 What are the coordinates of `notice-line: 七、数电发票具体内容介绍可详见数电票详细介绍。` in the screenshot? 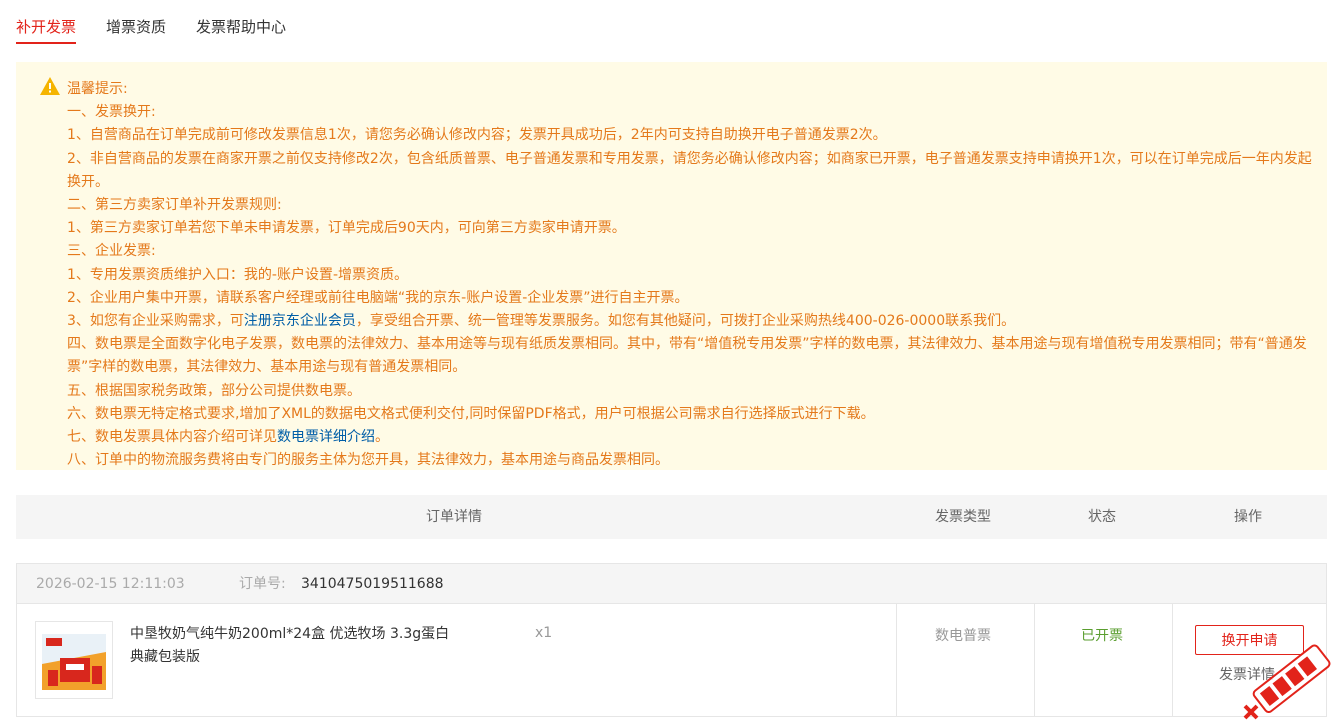 It's located at (692, 437).